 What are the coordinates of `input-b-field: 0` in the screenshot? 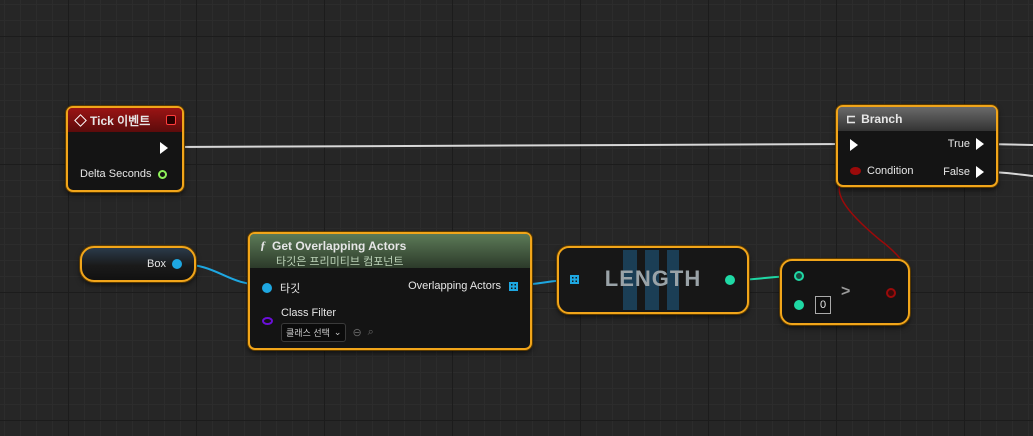 It's located at (823, 305).